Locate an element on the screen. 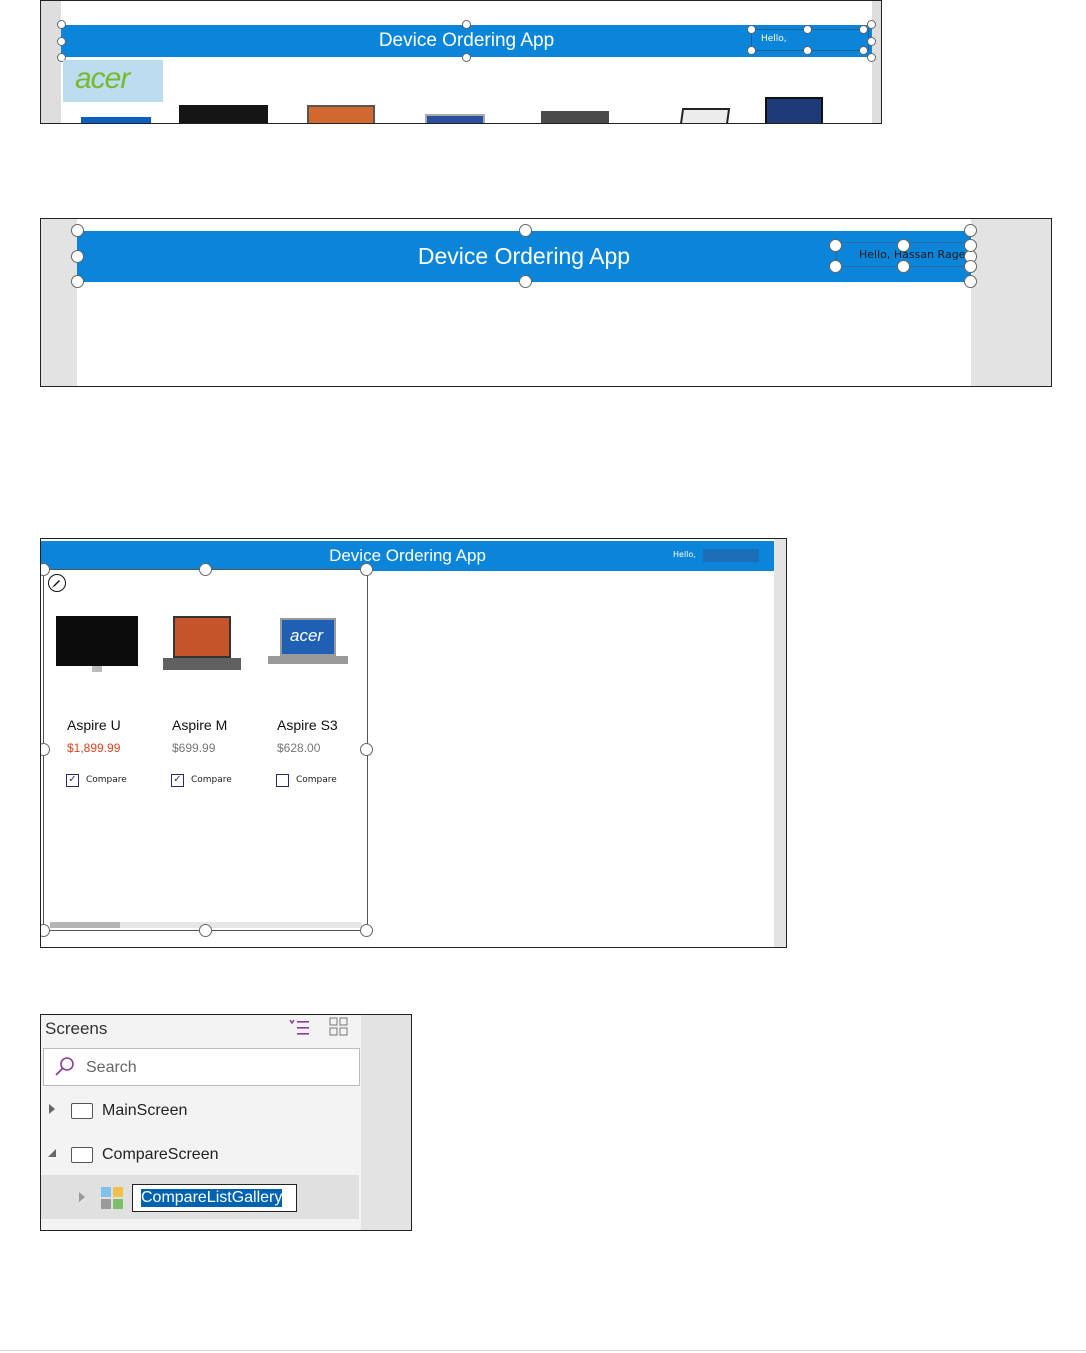  rename-input: CompareListGallery is located at coordinates (214, 1198).